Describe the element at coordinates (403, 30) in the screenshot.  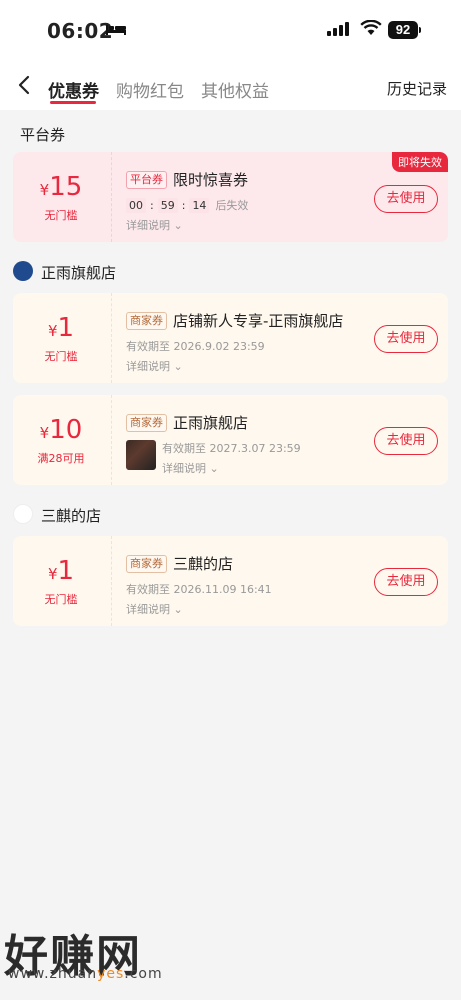
I see `battery-indicator: 92` at that location.